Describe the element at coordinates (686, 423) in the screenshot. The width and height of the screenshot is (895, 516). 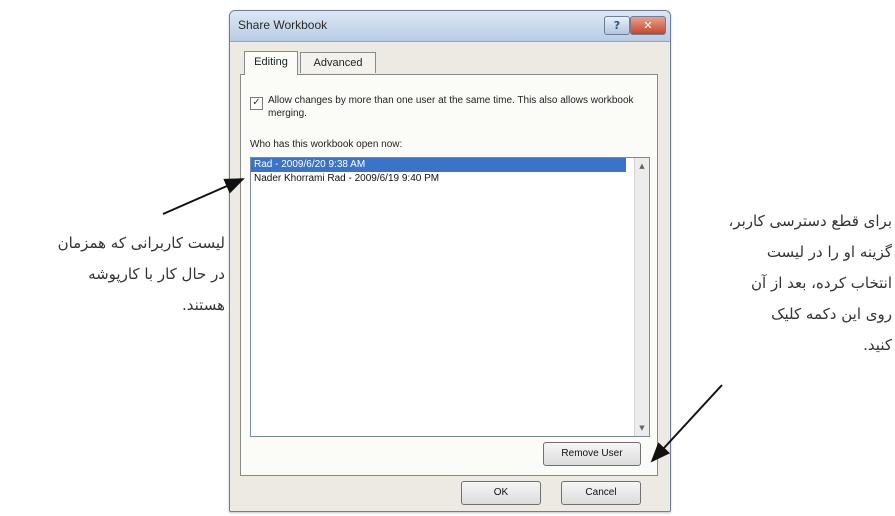
I see `arrow-to-remove-user` at that location.